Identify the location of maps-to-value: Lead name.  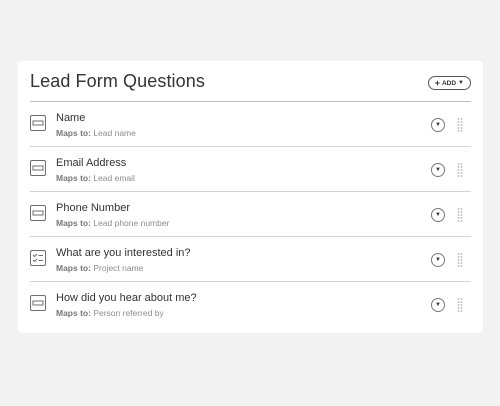
(114, 133).